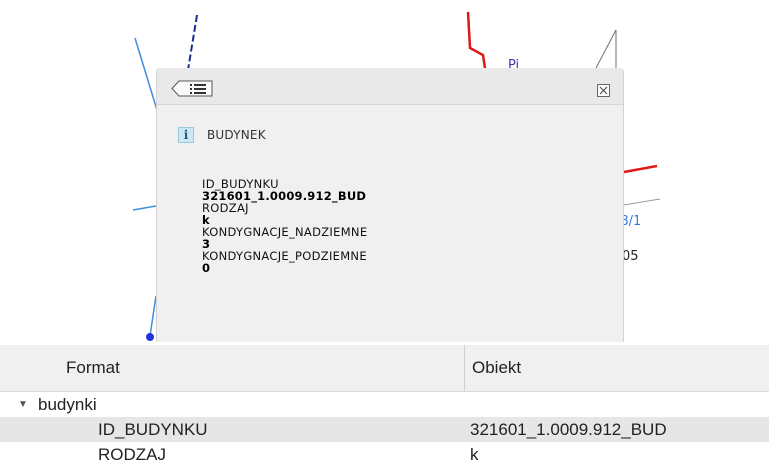 The width and height of the screenshot is (769, 471). Describe the element at coordinates (232, 368) in the screenshot. I see `column-header-format: Format` at that location.